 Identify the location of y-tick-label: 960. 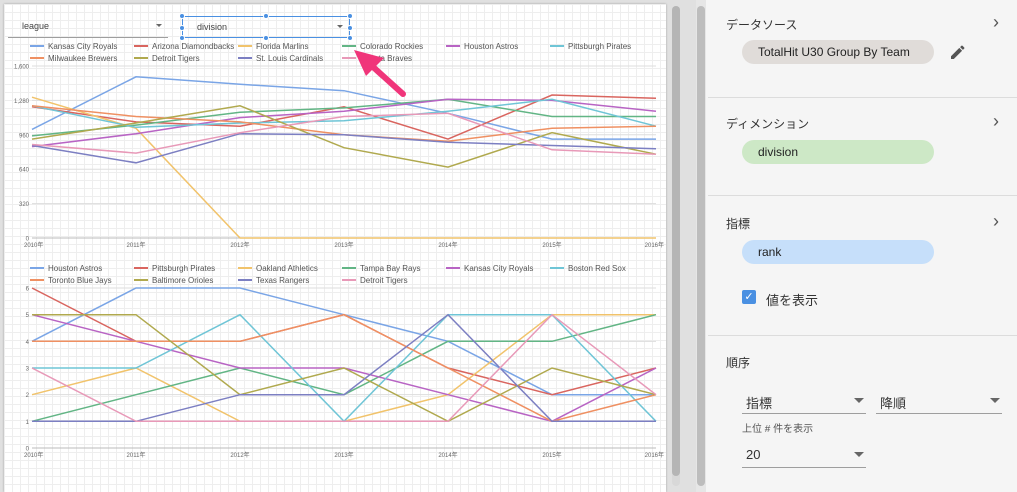
(24, 136).